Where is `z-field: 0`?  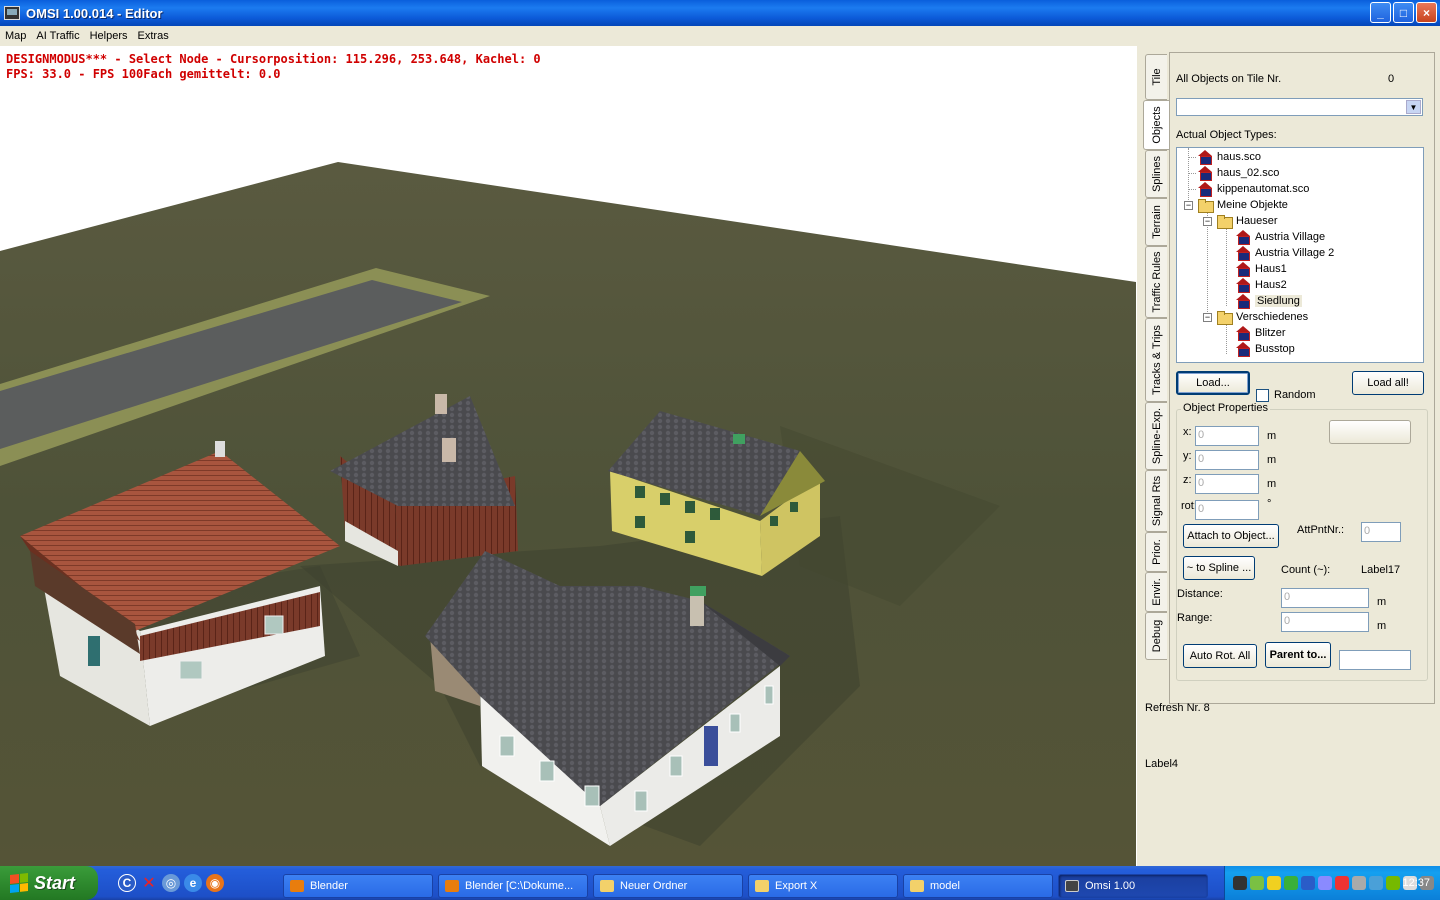 z-field: 0 is located at coordinates (1227, 484).